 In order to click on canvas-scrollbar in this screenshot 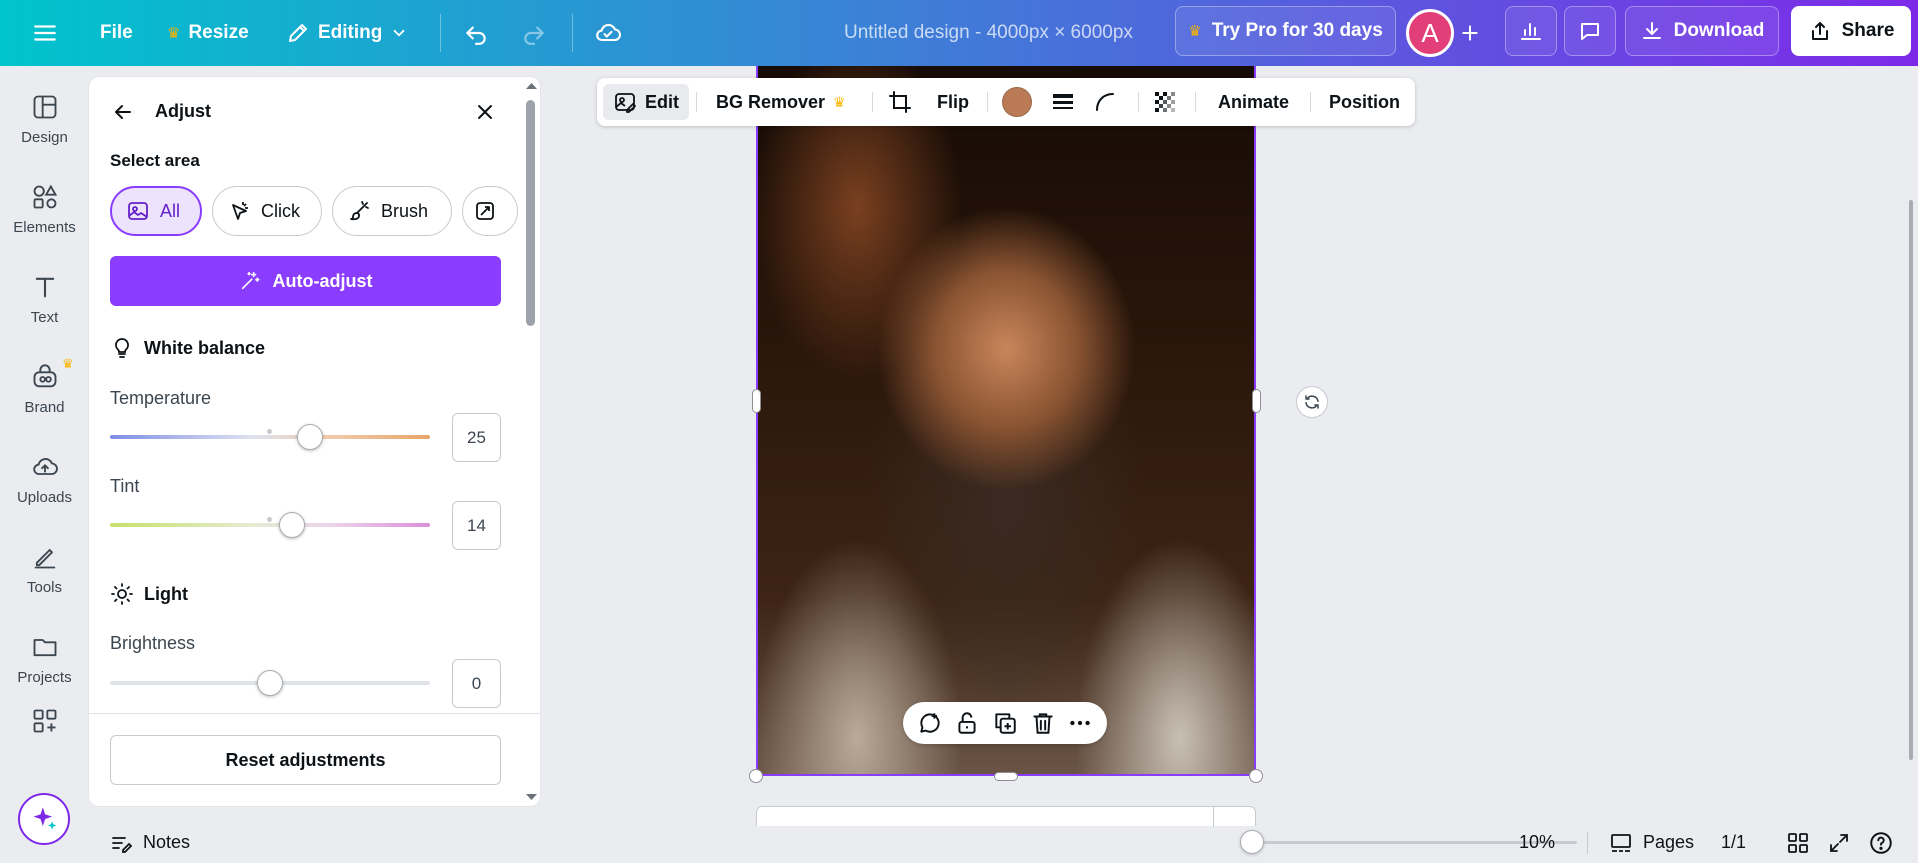, I will do `click(1911, 480)`.